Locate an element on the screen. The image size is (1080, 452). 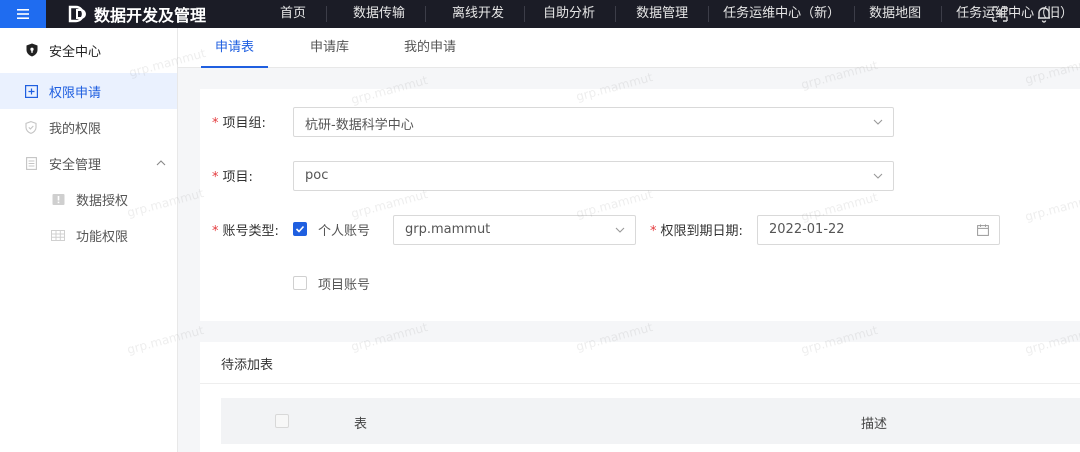
logo-icon is located at coordinates (77, 14).